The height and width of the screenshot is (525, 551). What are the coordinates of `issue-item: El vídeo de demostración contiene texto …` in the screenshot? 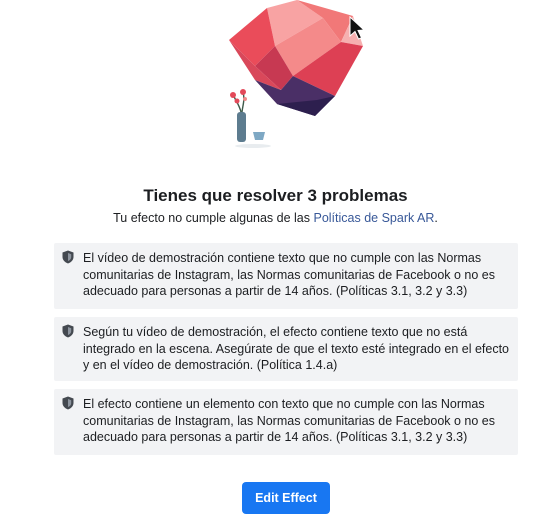 It's located at (286, 276).